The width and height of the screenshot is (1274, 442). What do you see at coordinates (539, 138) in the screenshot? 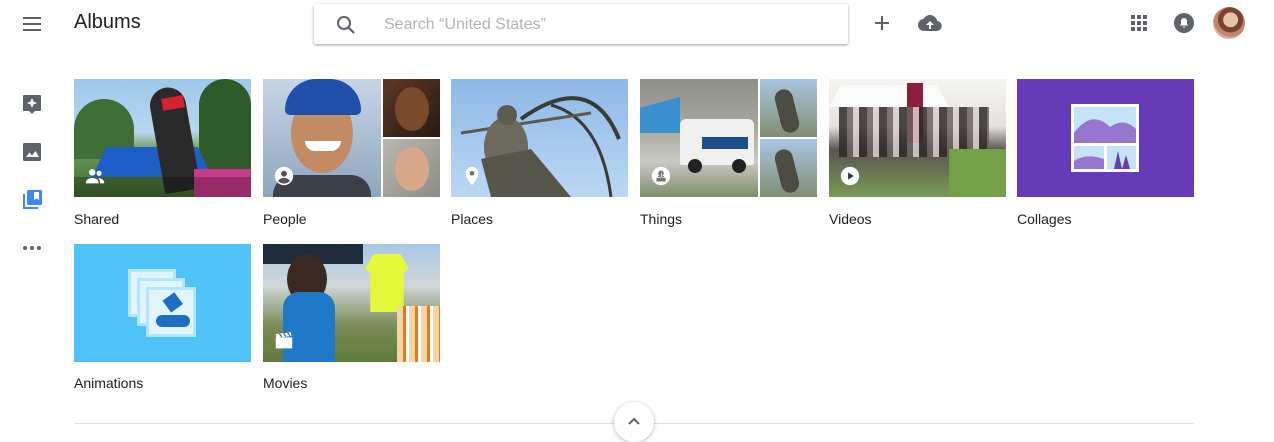
I see `album-tile-places` at bounding box center [539, 138].